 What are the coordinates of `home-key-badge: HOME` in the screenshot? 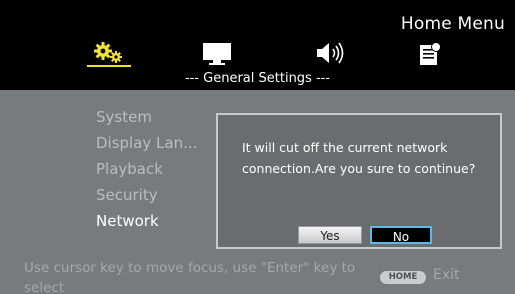 It's located at (403, 277).